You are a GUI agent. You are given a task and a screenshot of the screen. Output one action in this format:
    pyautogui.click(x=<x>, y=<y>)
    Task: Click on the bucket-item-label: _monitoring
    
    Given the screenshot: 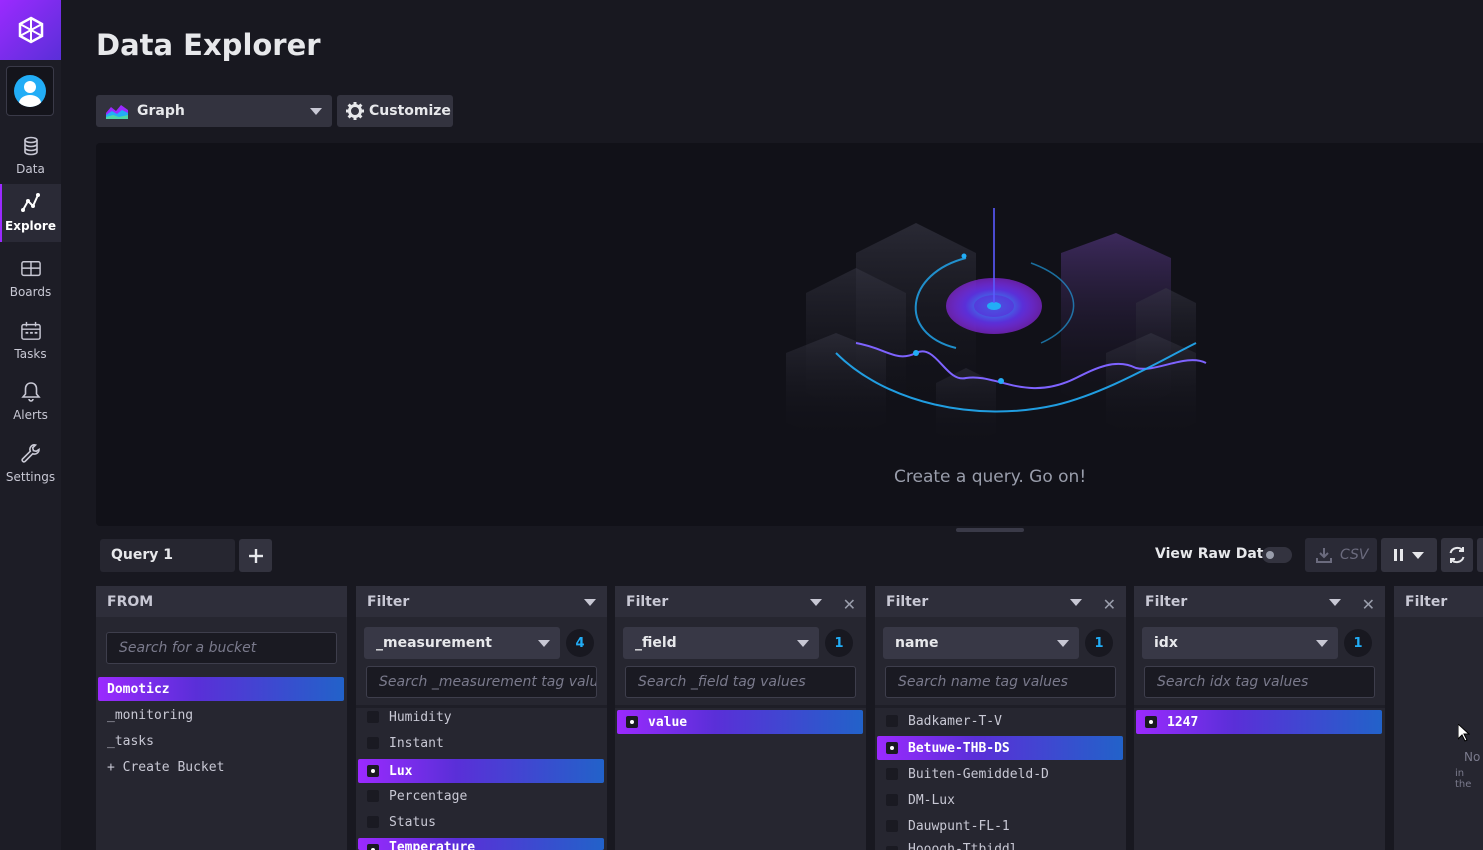 What is the action you would take?
    pyautogui.click(x=150, y=715)
    